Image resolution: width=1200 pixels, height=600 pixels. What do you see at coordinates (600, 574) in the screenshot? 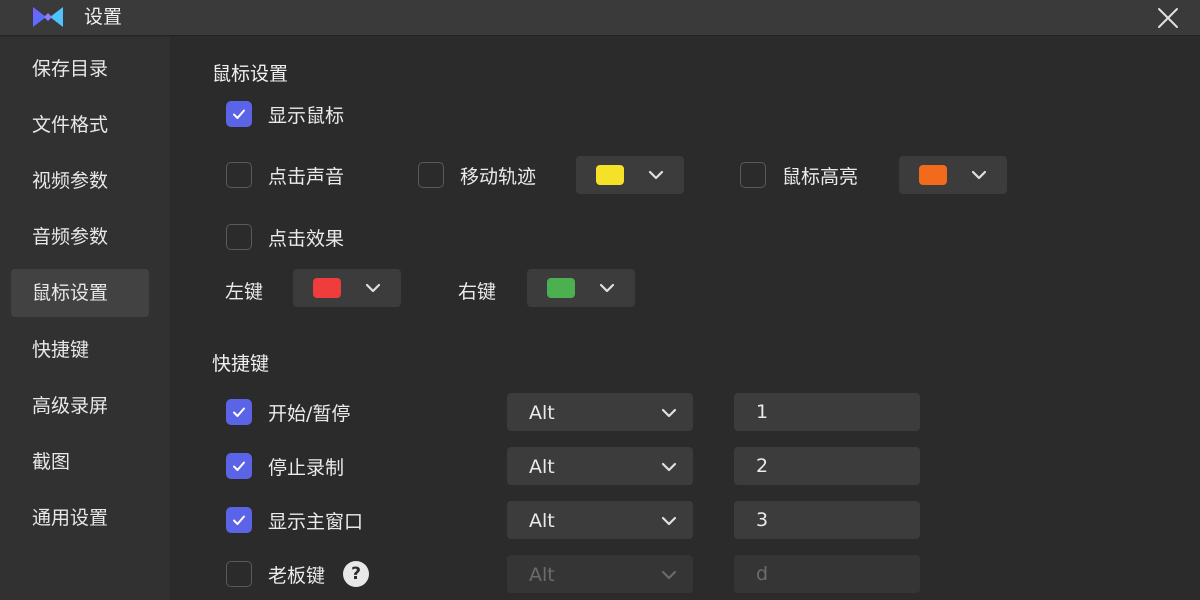
I see `hotkey-boss-key-modifier-select: Alt` at bounding box center [600, 574].